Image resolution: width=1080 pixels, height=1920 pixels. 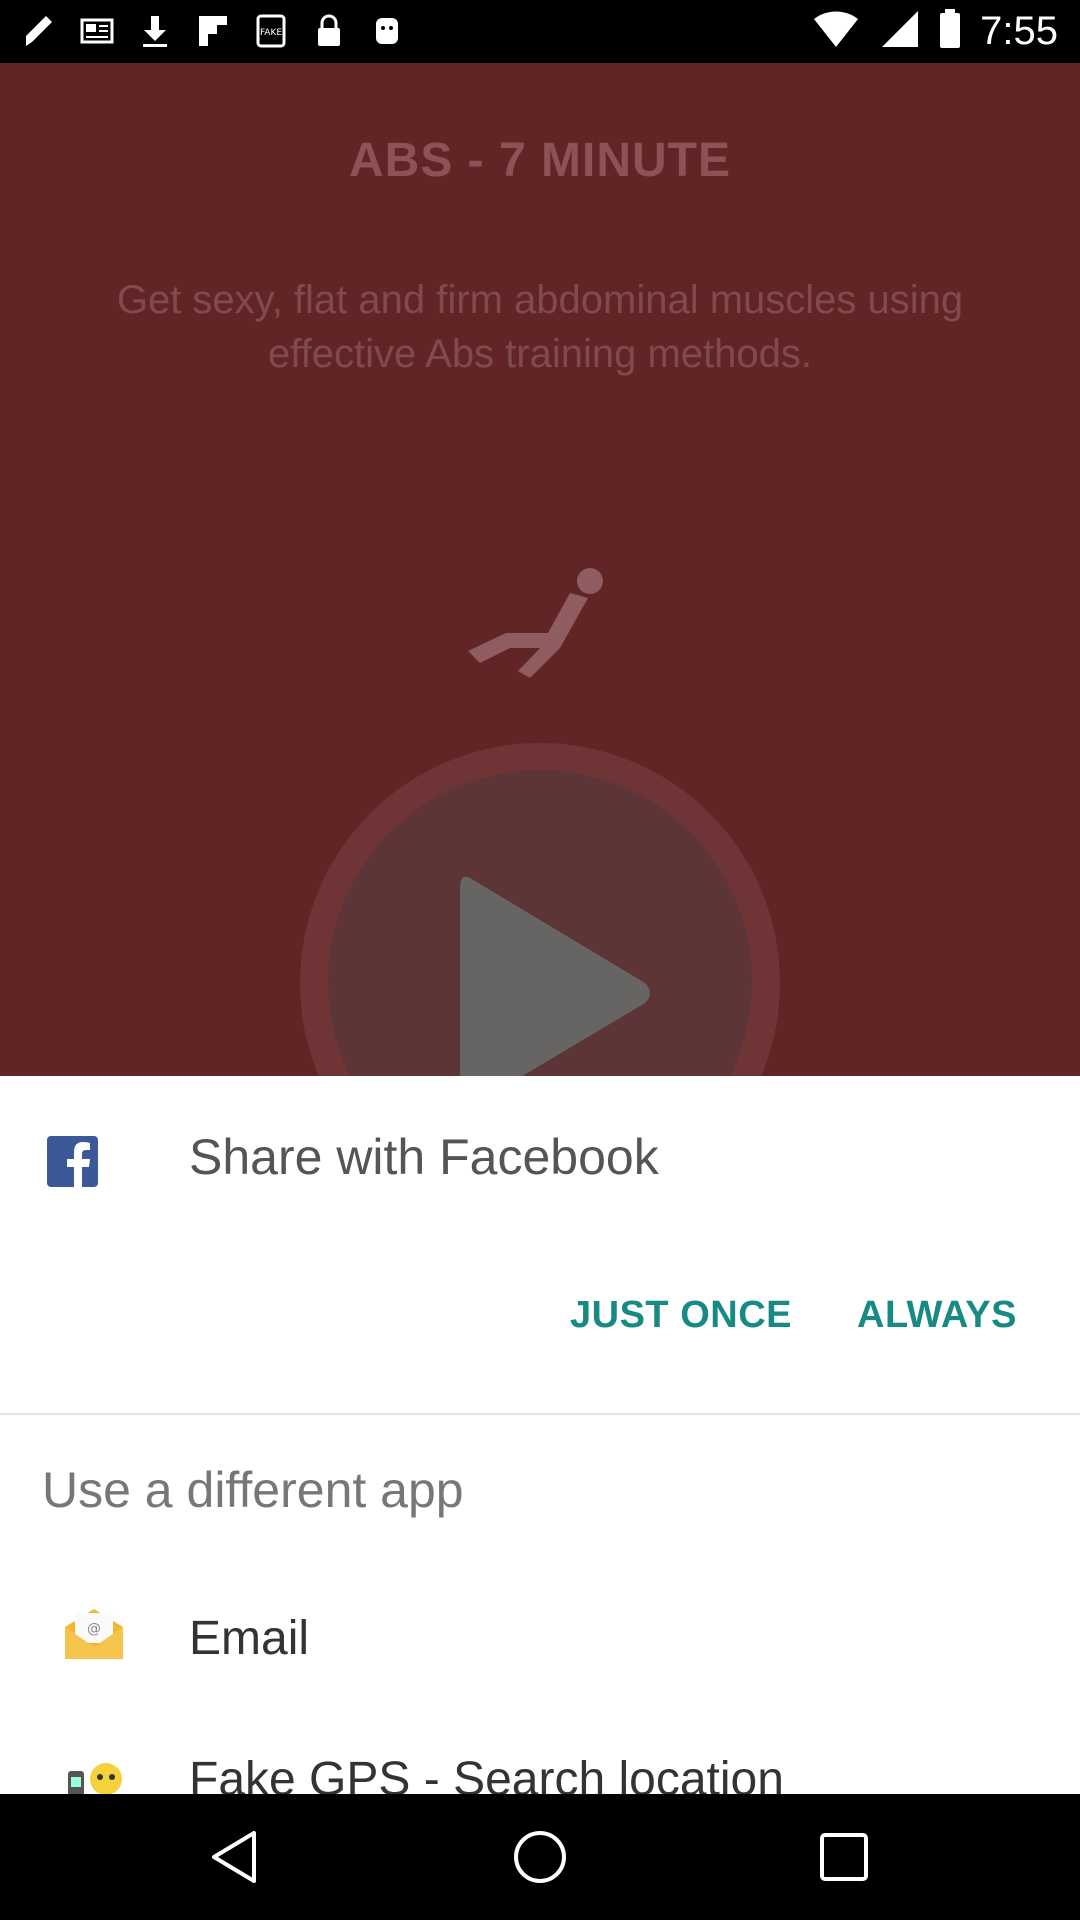 What do you see at coordinates (72, 1161) in the screenshot?
I see `facebook-icon` at bounding box center [72, 1161].